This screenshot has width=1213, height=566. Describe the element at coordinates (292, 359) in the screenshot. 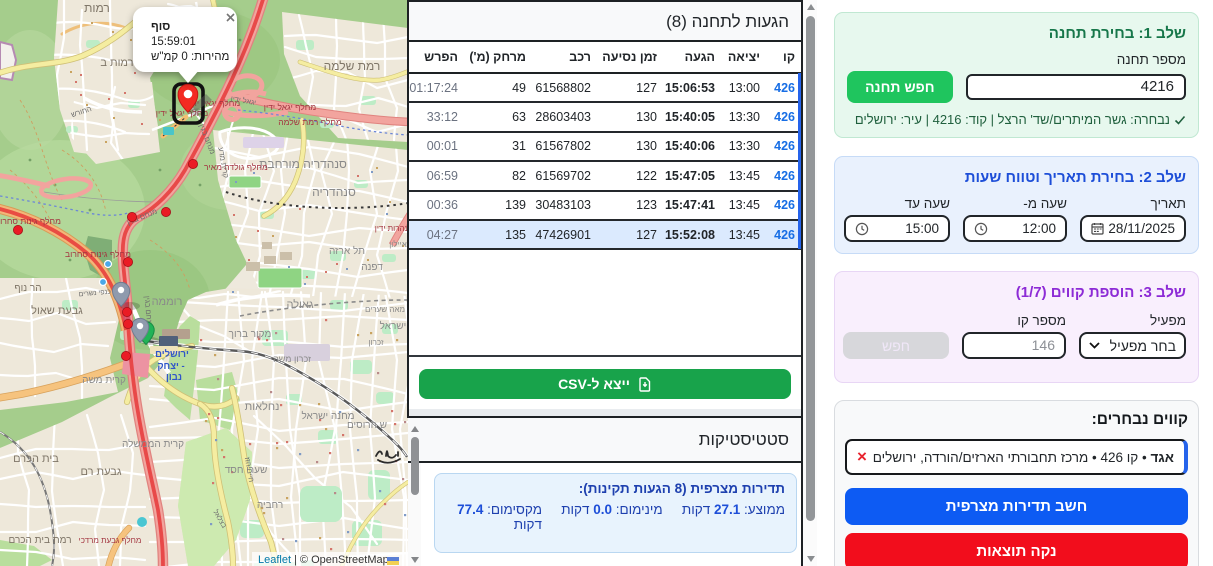

I see `svg-text: זכרון משה` at that location.